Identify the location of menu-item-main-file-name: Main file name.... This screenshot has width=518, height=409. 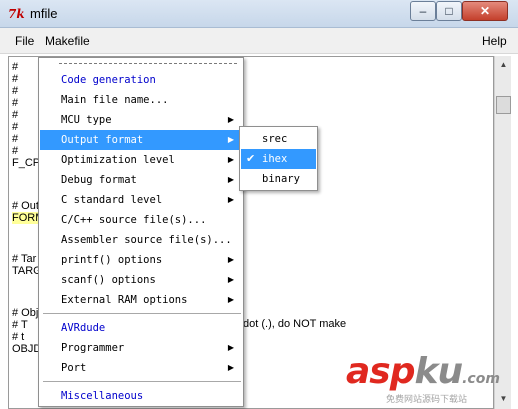
(141, 100).